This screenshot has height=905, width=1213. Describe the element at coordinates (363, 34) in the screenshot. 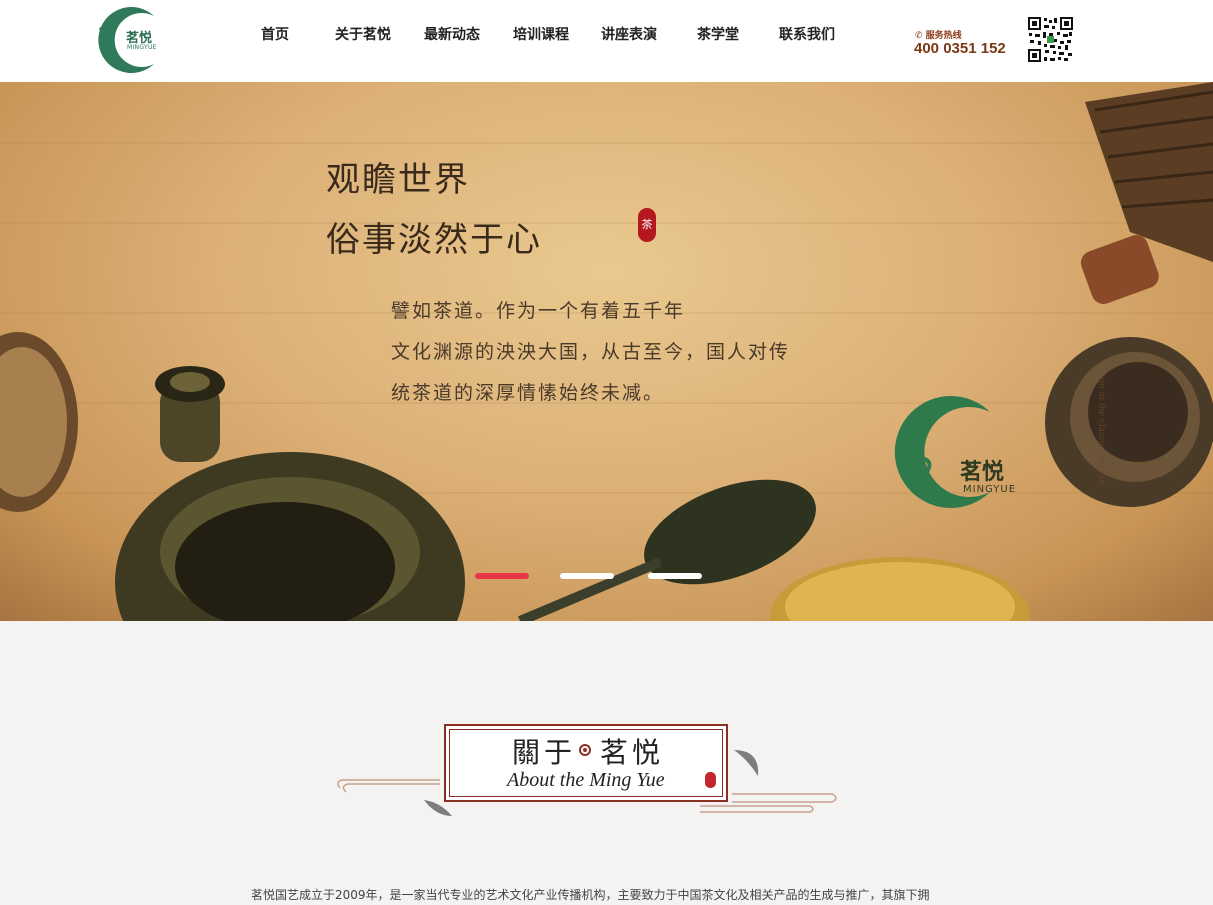

I see `nav-item-about: 关于茗悦` at that location.